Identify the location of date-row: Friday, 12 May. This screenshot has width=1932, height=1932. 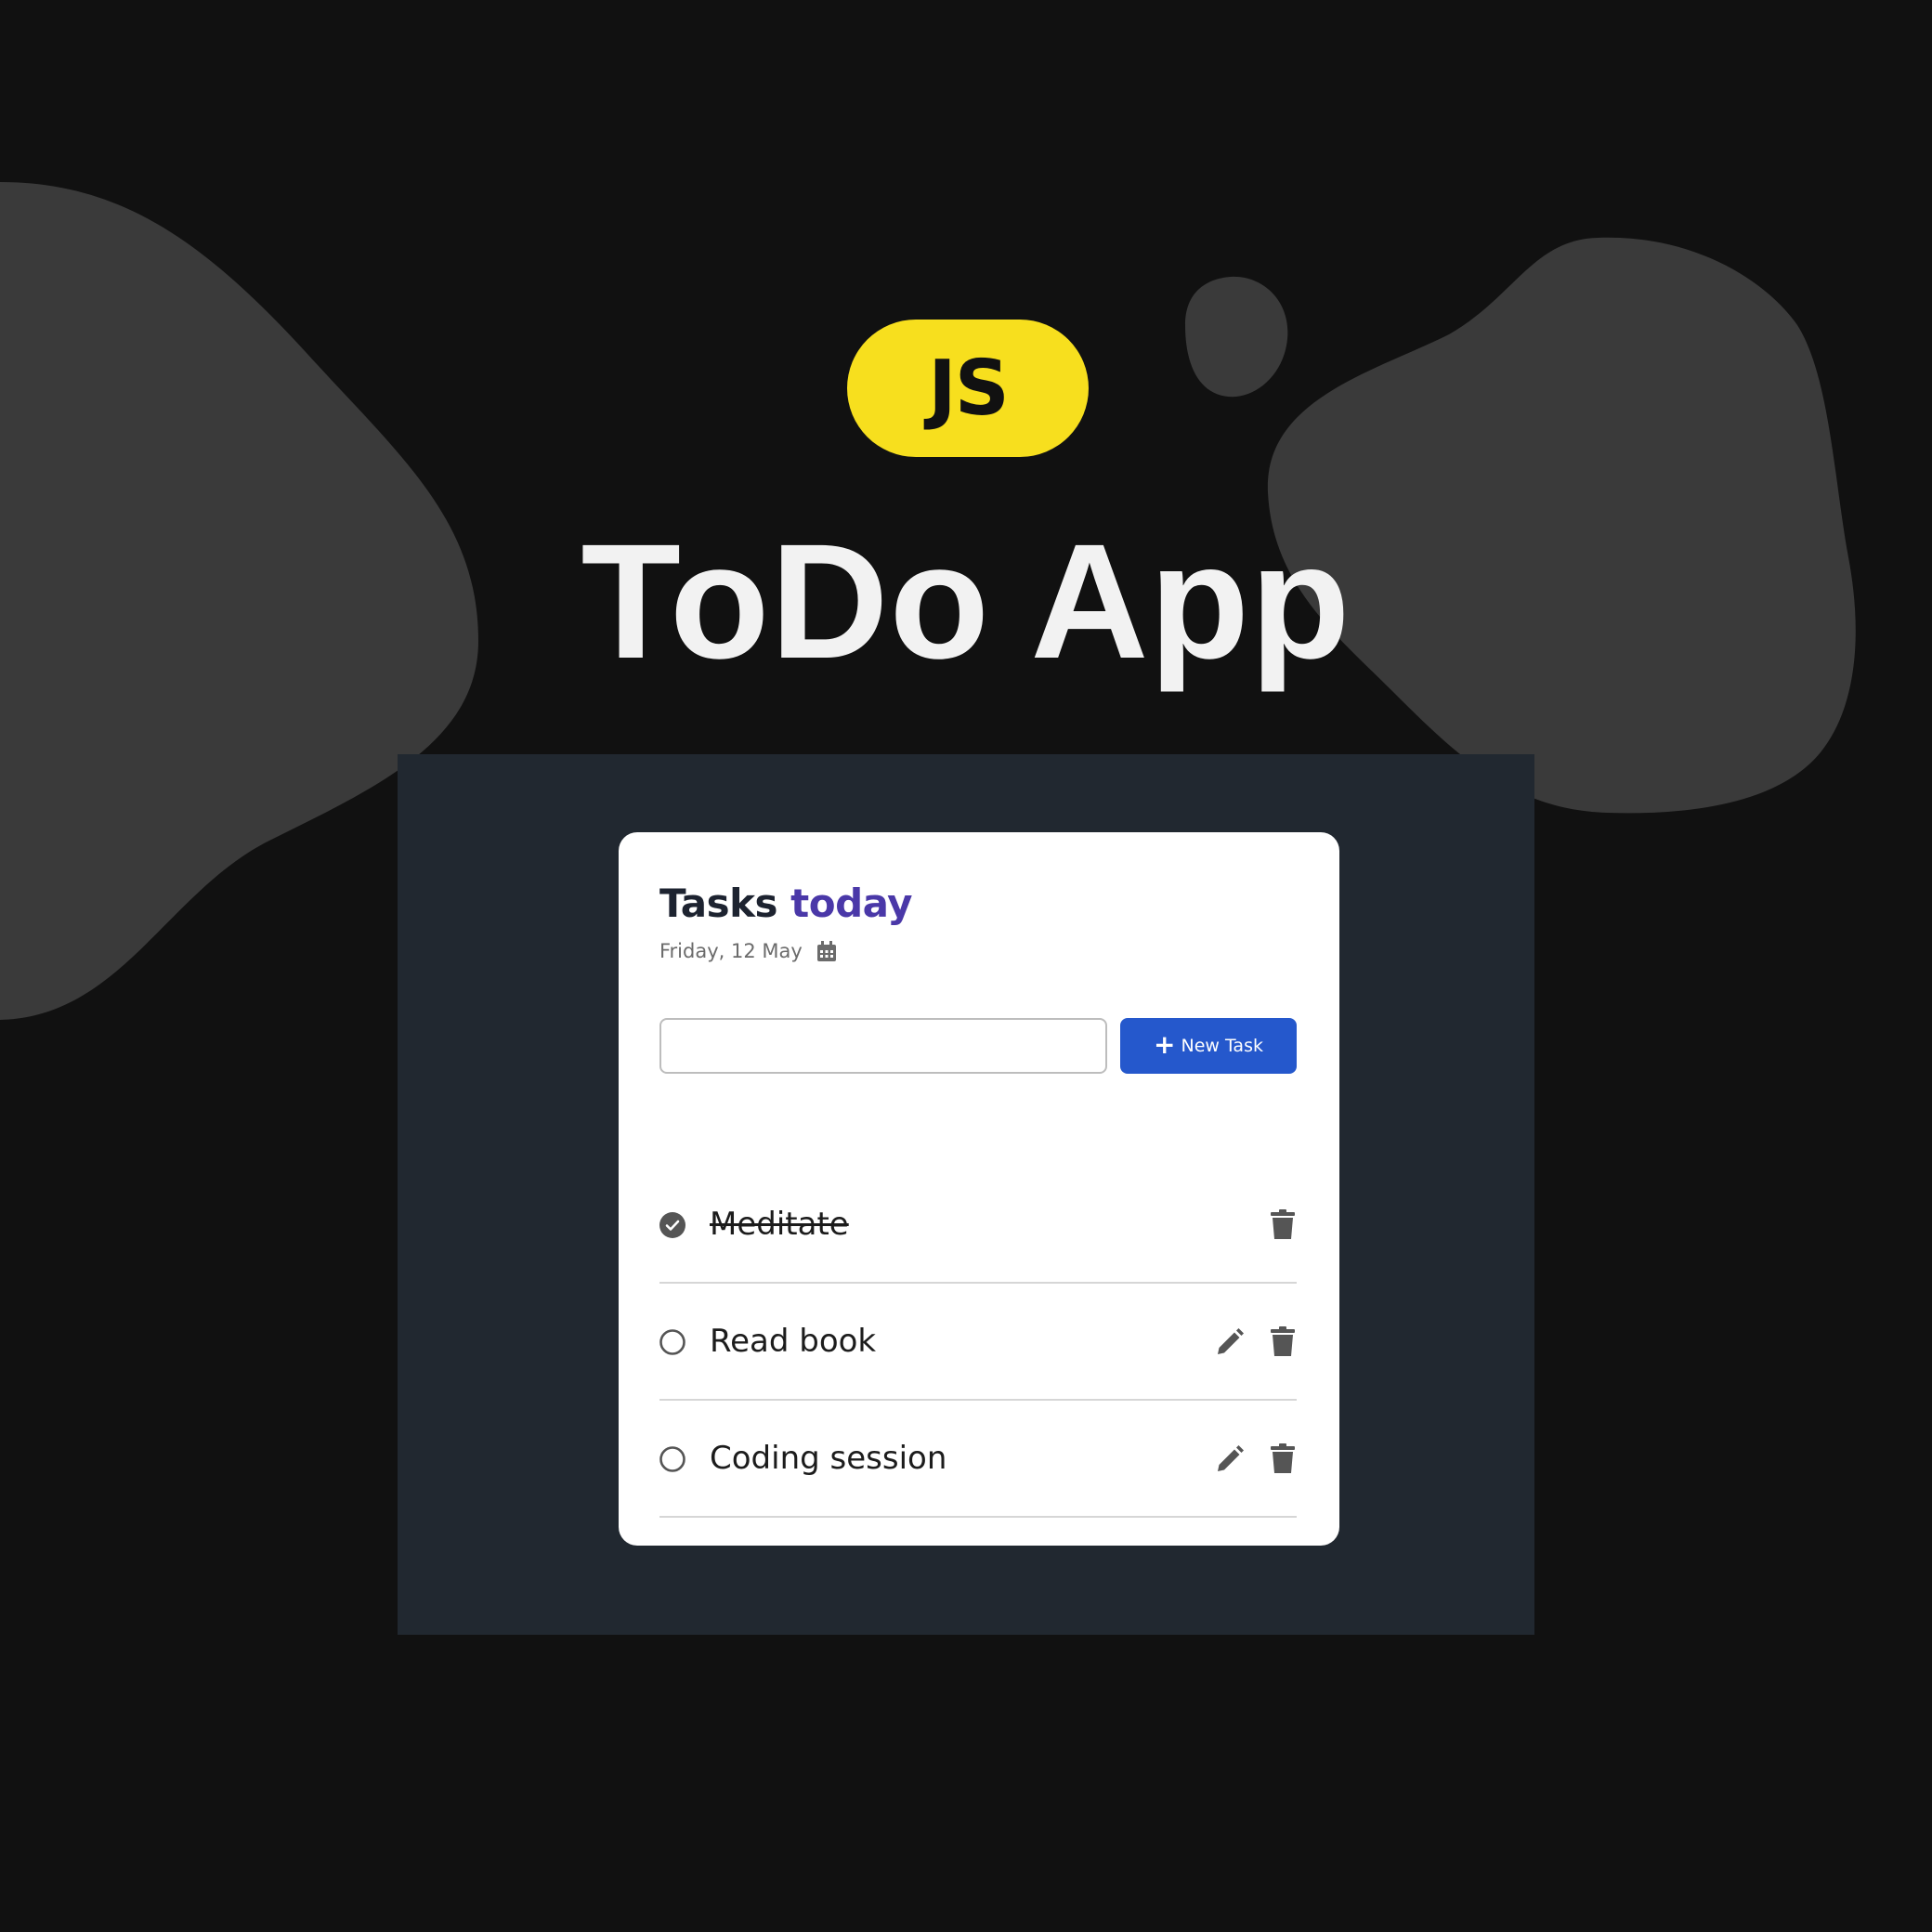
(747, 951).